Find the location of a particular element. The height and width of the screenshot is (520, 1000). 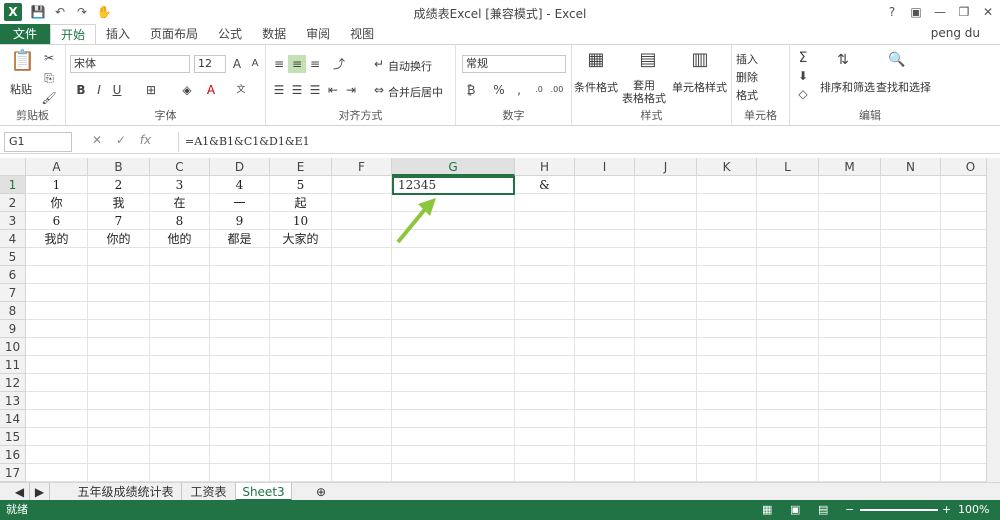

row-header-1: 1 is located at coordinates (13, 185).